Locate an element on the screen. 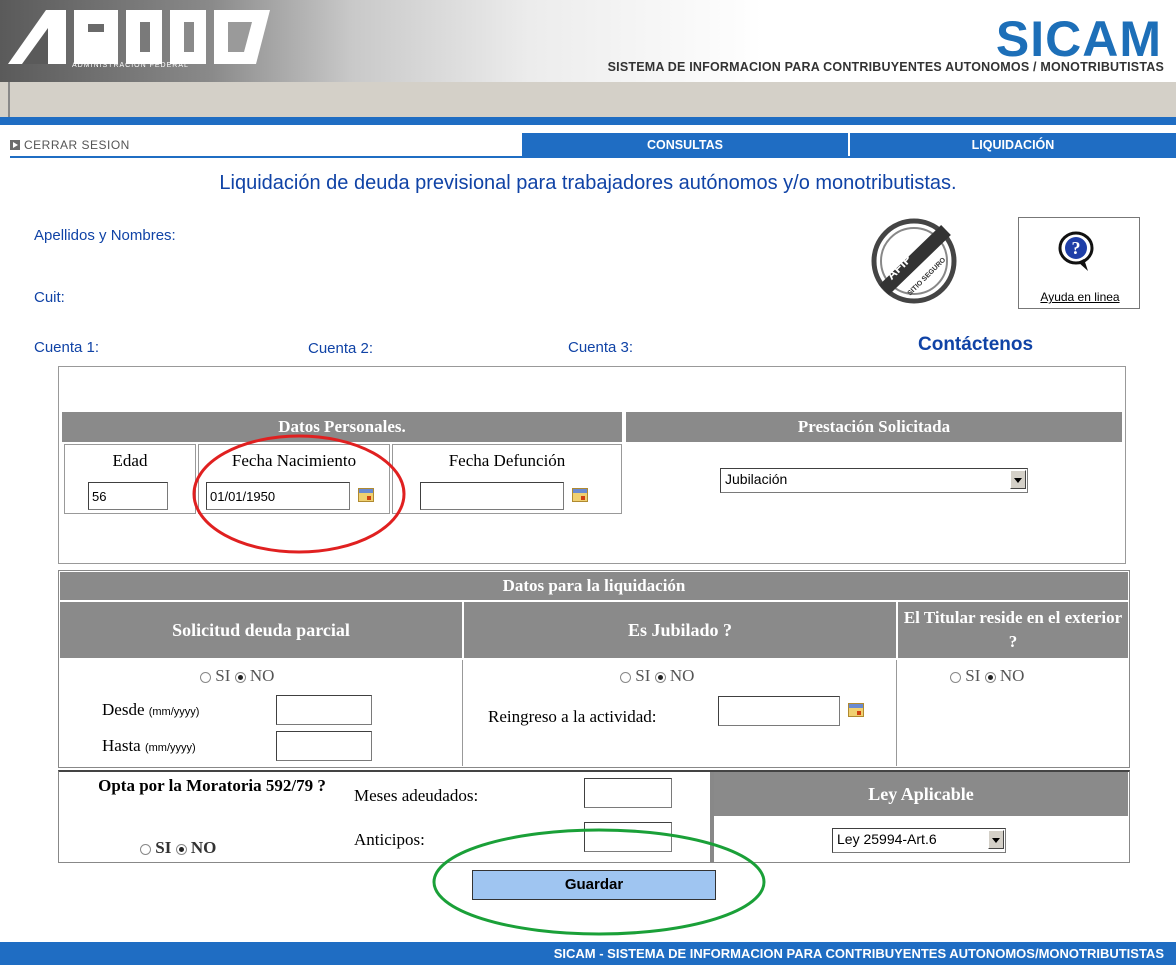 Image resolution: width=1176 pixels, height=965 pixels. jubilado-si-radio is located at coordinates (625, 677).